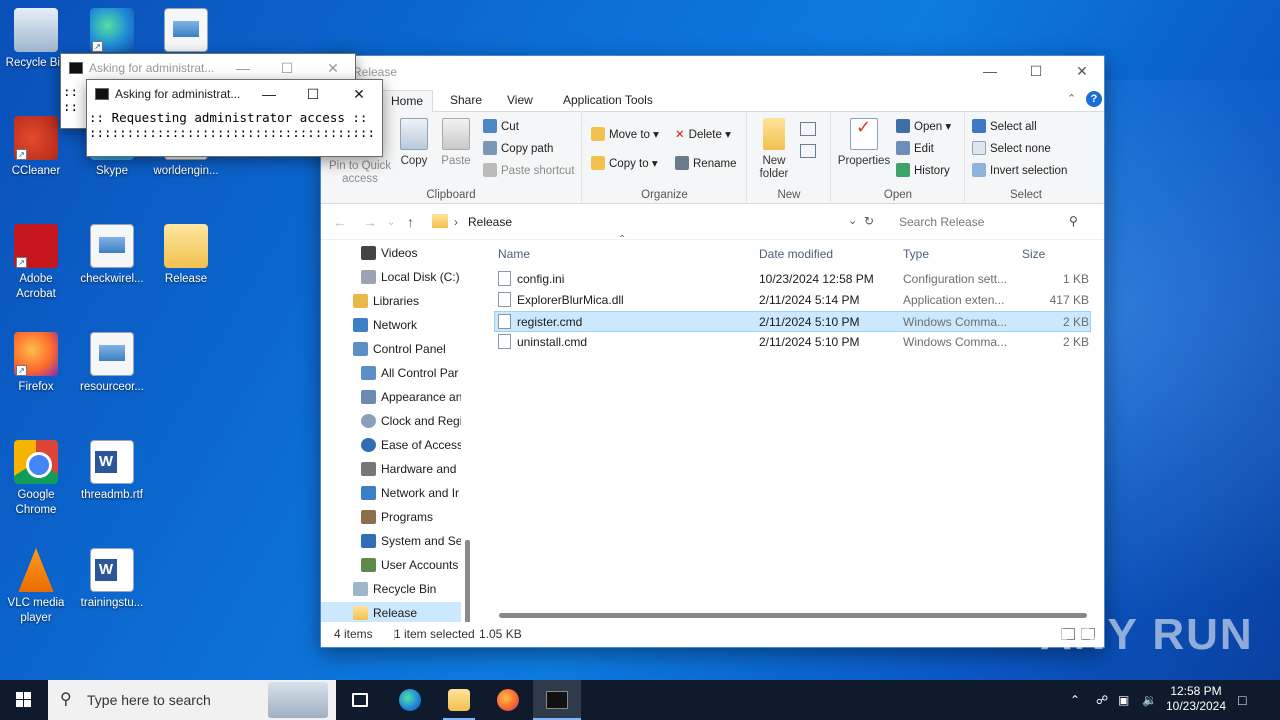  What do you see at coordinates (508, 700) in the screenshot?
I see `taskbar-firefox` at bounding box center [508, 700].